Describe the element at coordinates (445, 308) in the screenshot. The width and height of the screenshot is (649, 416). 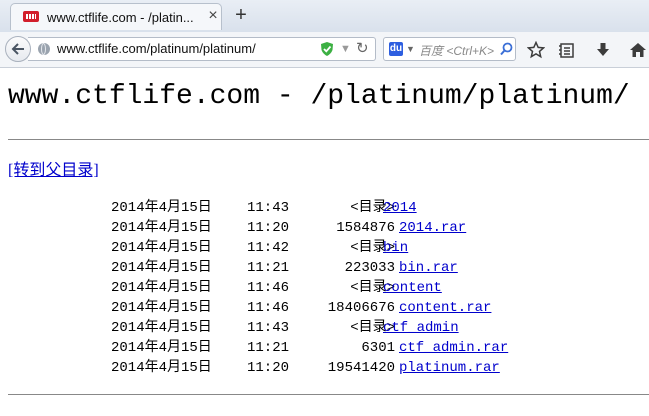
I see `entry-link: content.rar` at that location.